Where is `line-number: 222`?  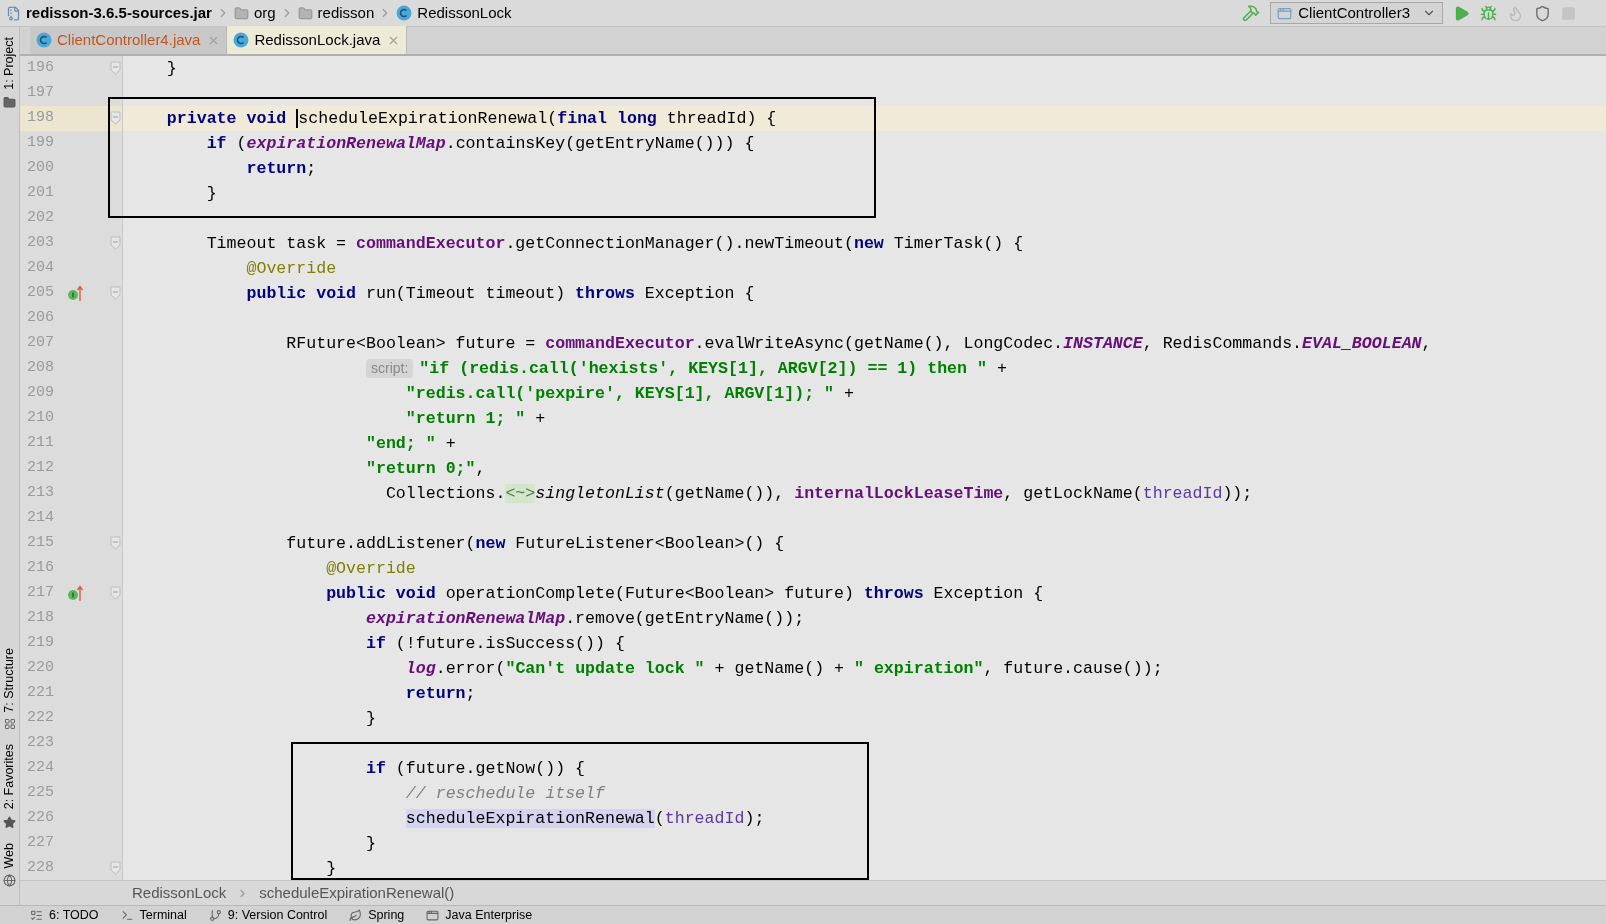 line-number: 222 is located at coordinates (40, 718).